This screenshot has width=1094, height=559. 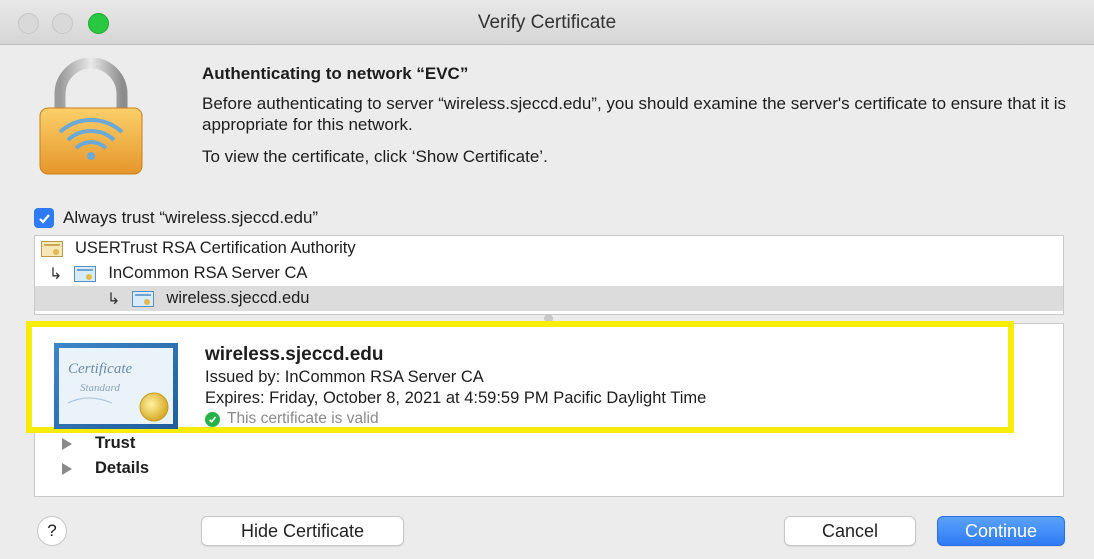 I want to click on dialog-heading: Authenticating to network “EVC”, so click(x=335, y=73).